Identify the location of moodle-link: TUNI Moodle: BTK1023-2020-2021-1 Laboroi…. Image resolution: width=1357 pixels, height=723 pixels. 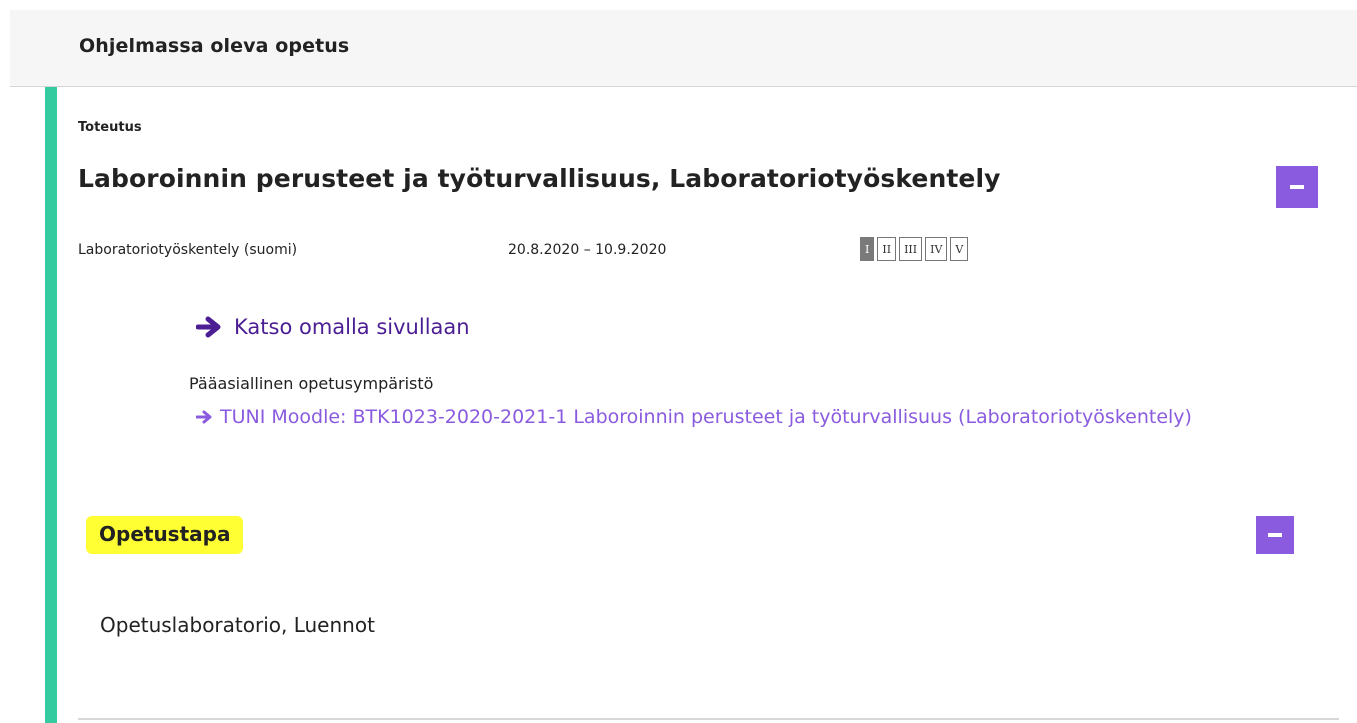
(694, 417).